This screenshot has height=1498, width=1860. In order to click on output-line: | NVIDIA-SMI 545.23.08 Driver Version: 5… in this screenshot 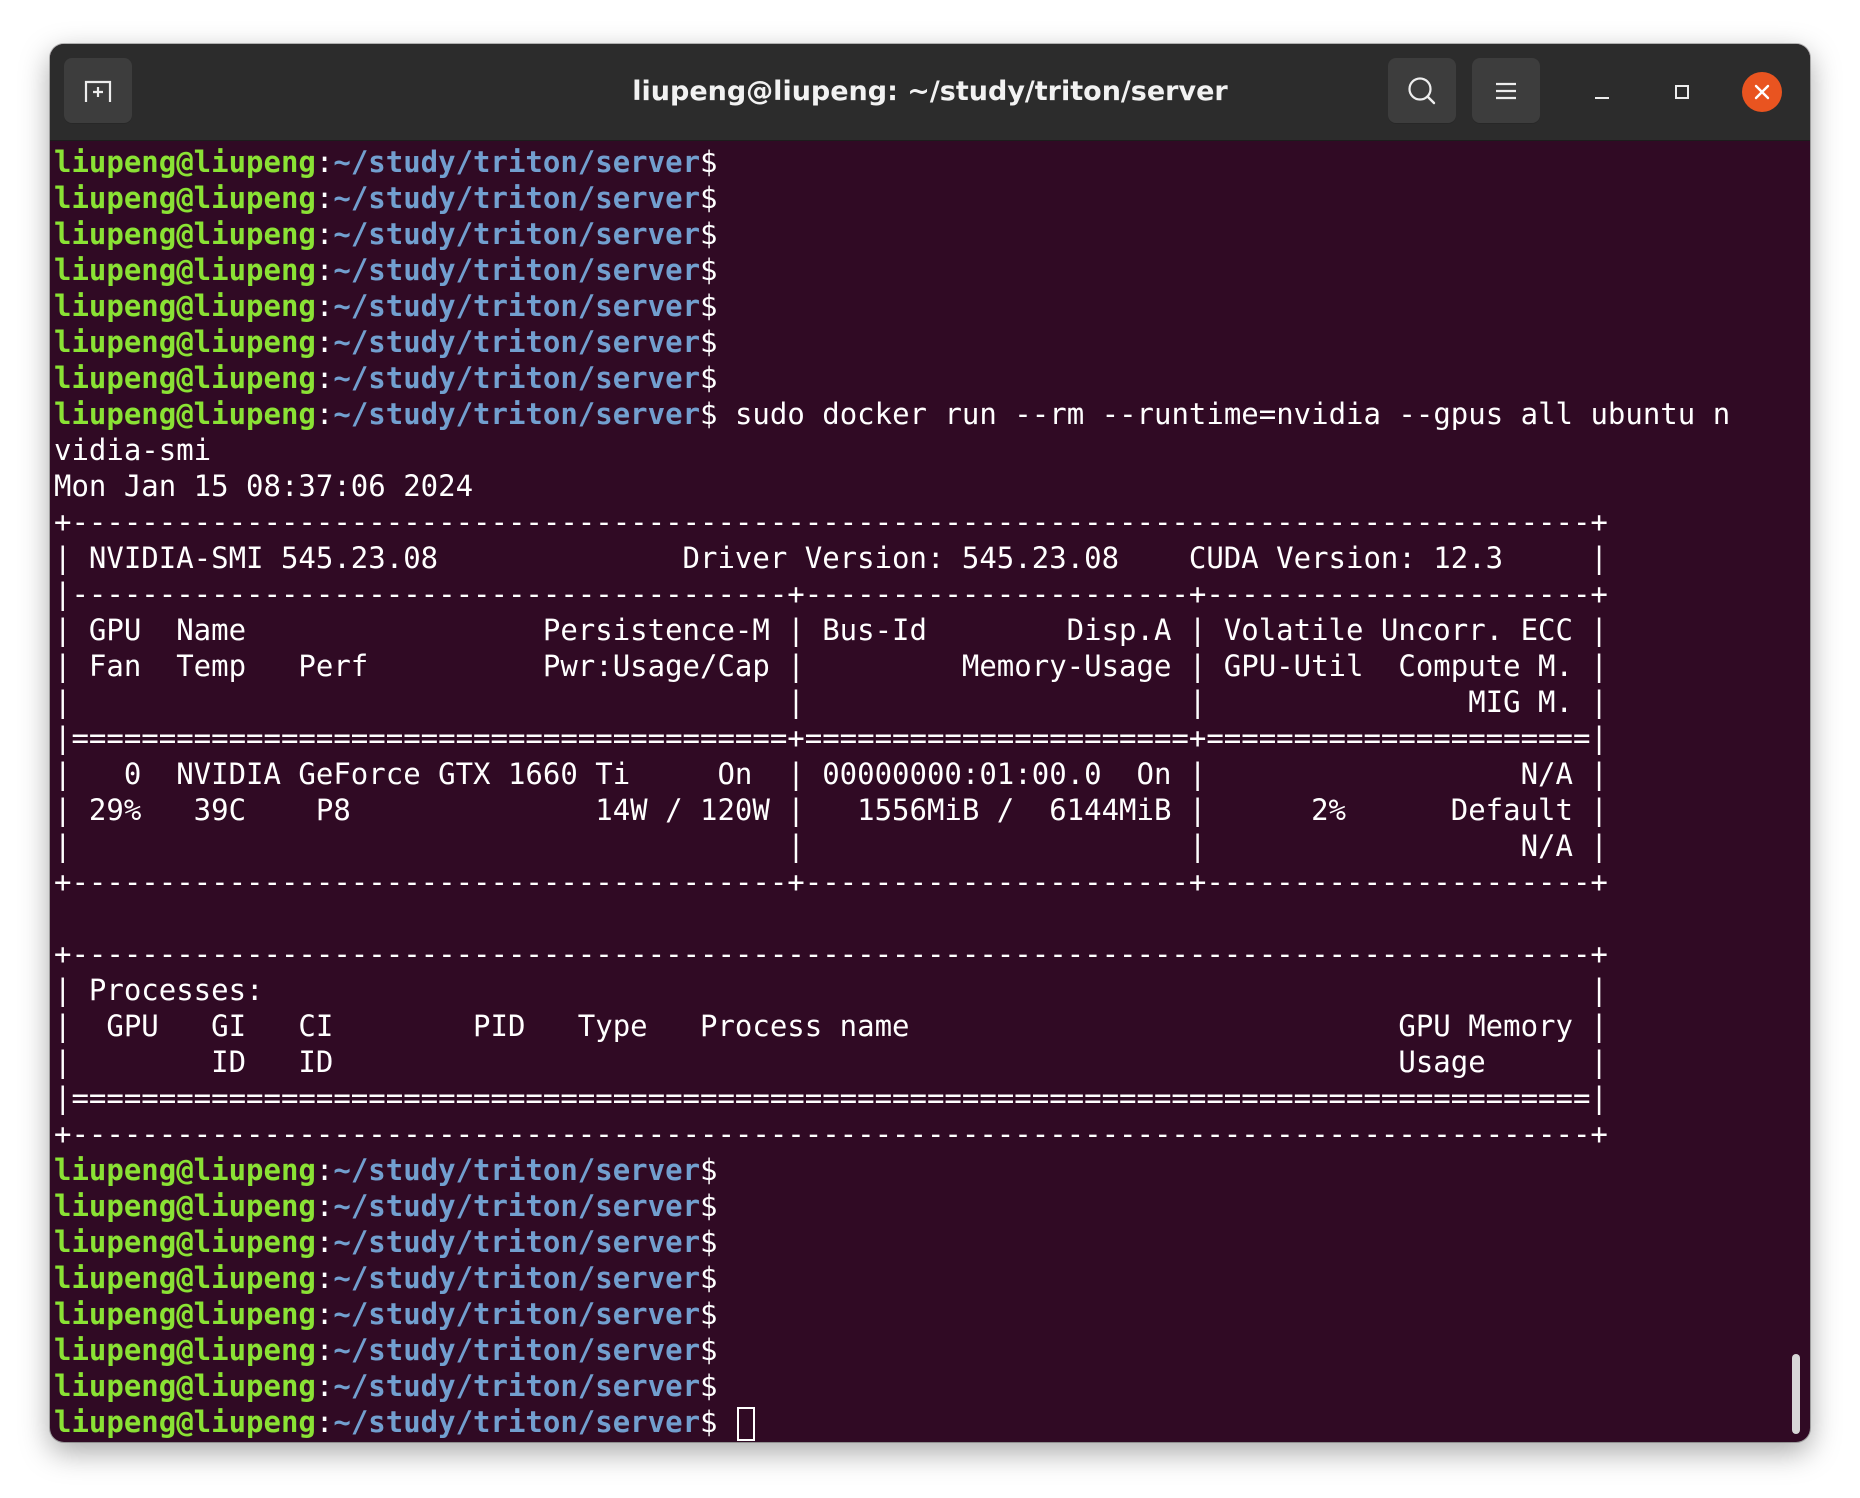, I will do `click(831, 558)`.